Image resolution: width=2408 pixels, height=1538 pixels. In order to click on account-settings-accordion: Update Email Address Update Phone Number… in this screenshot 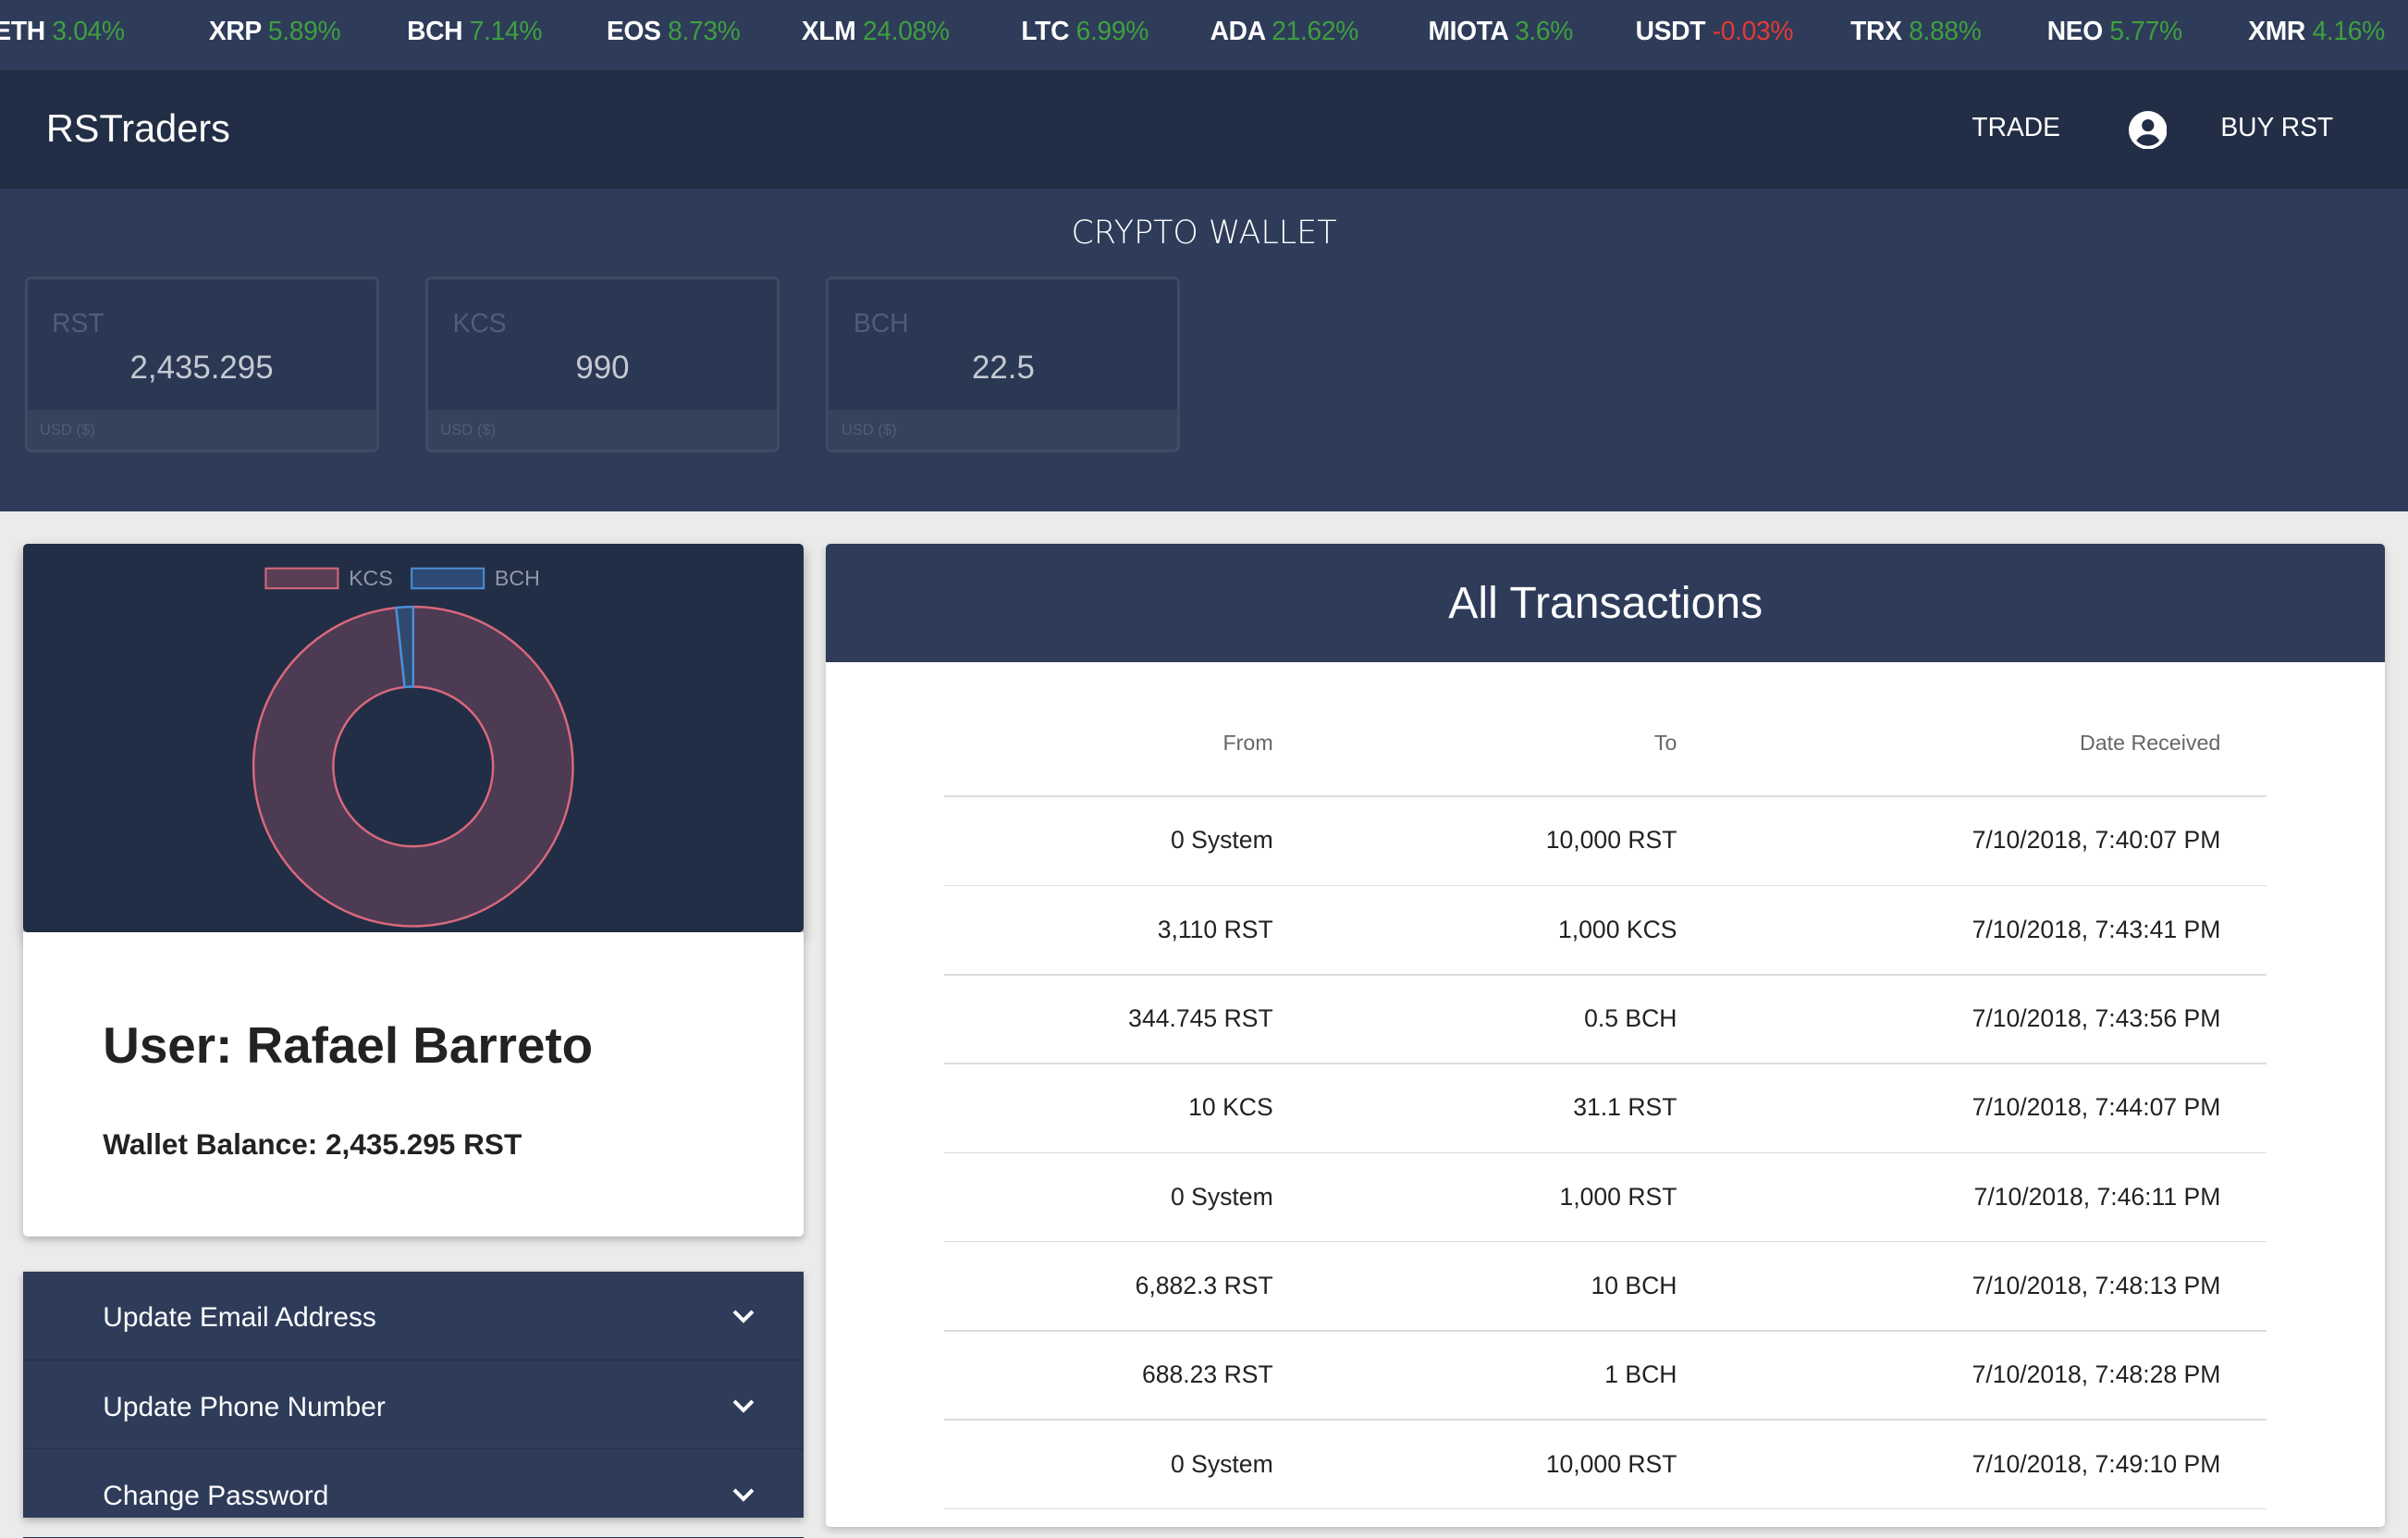, I will do `click(413, 1405)`.